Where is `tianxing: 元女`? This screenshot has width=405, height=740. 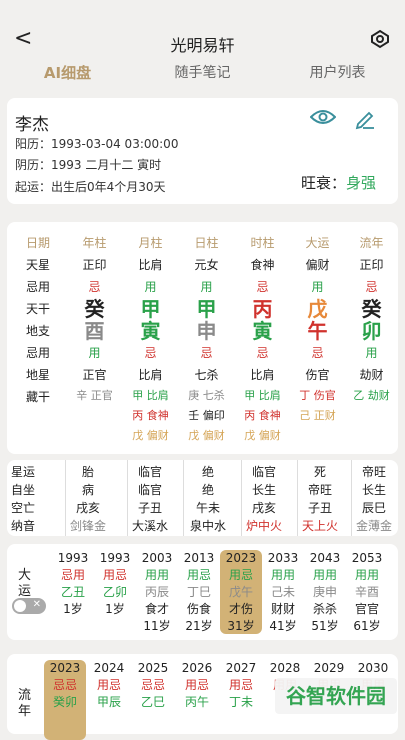 tianxing: 元女 is located at coordinates (206, 265).